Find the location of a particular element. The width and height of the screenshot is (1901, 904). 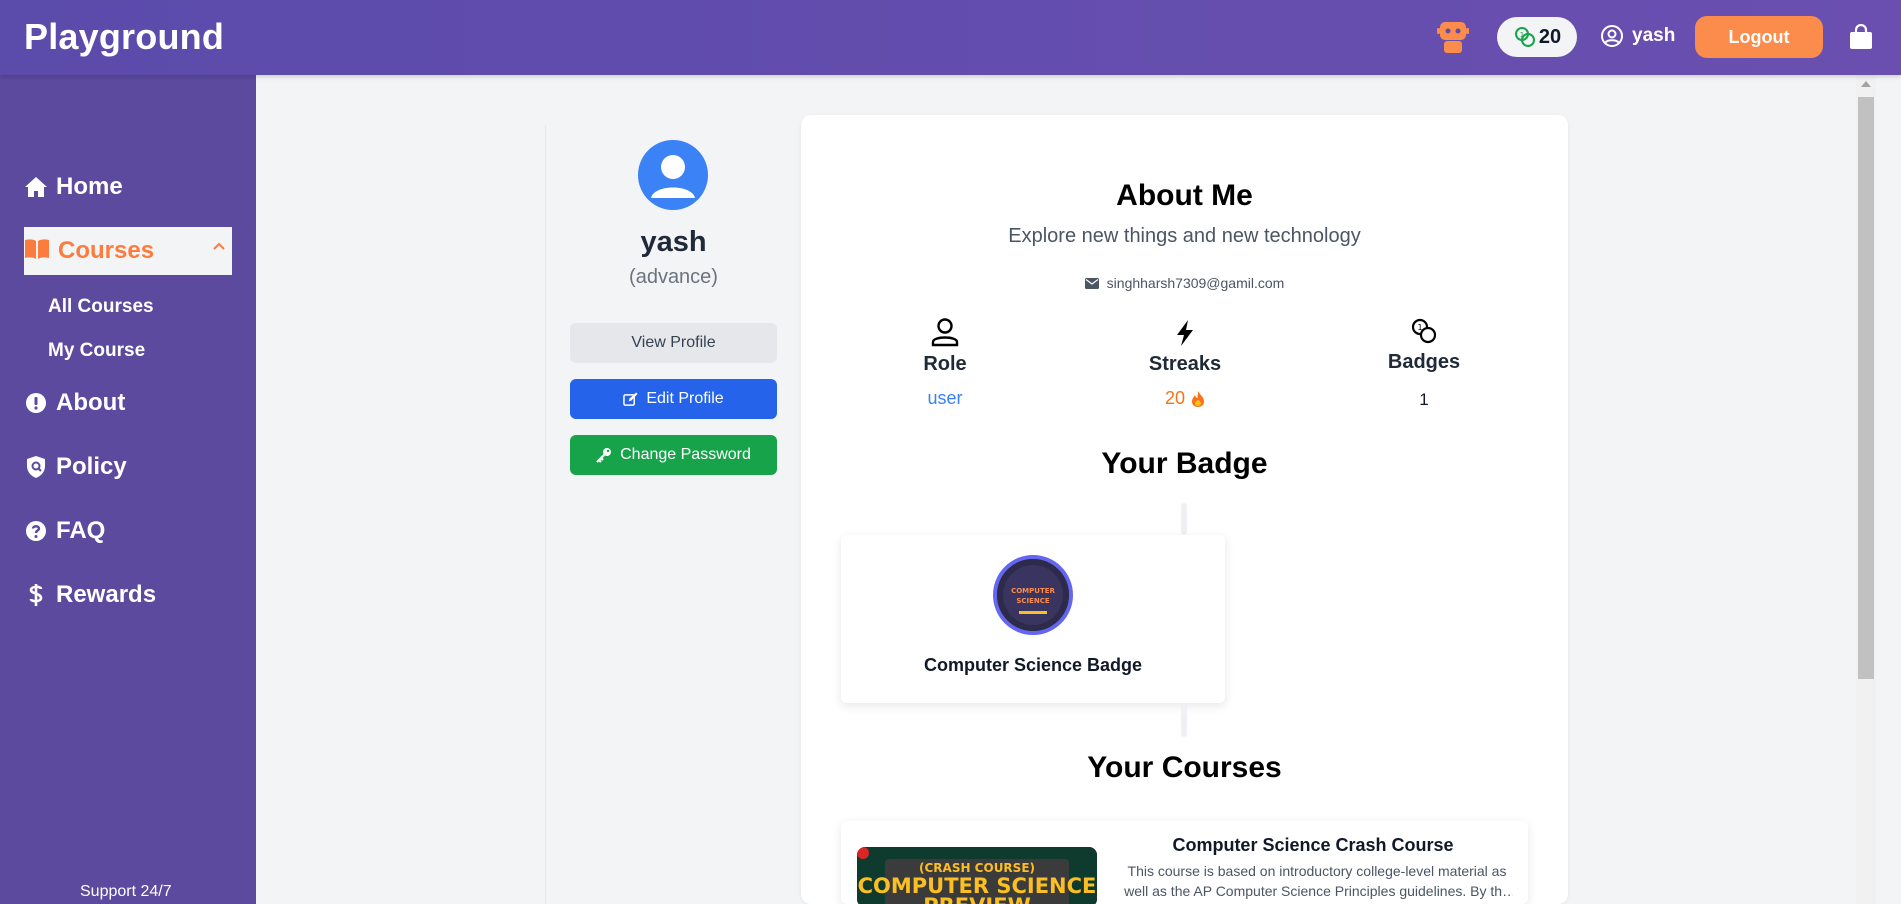

dollar-icon is located at coordinates (36, 595).